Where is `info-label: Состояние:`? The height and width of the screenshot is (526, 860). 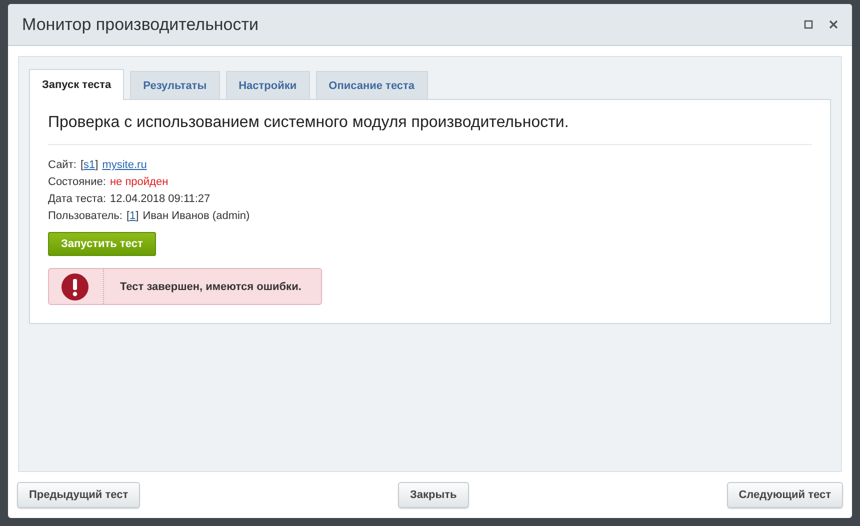
info-label: Состояние: is located at coordinates (77, 182).